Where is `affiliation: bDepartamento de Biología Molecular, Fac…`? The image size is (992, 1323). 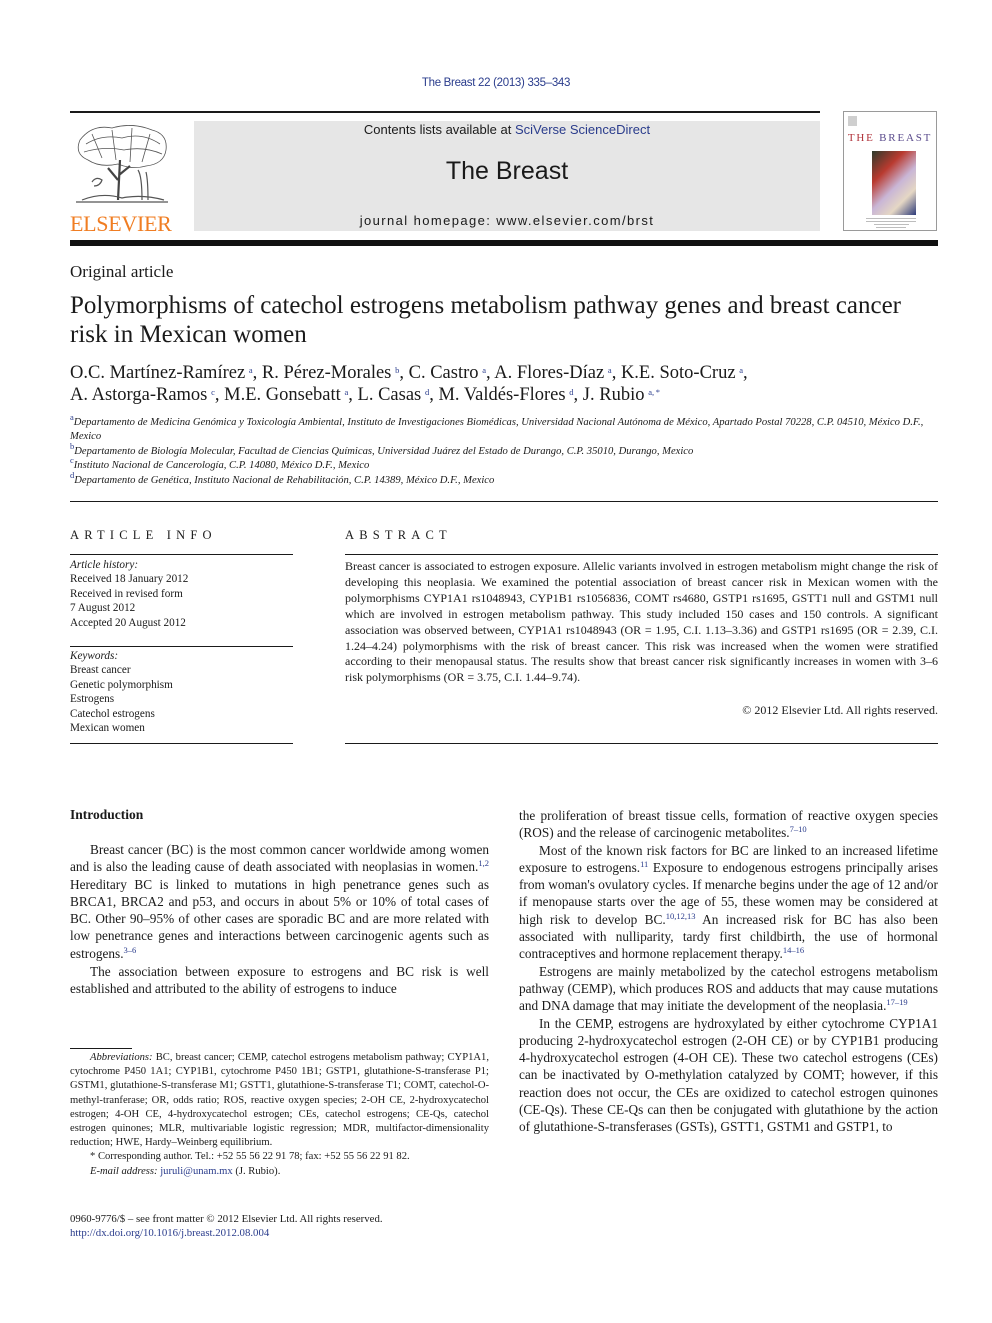 affiliation: bDepartamento de Biología Molecular, Fac… is located at coordinates (500, 450).